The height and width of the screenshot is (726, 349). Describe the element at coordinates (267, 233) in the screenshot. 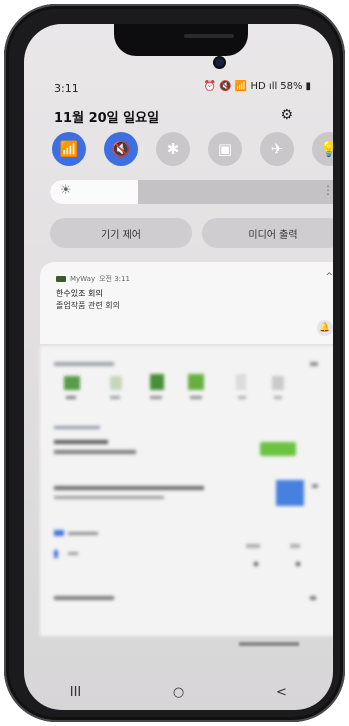

I see `media-output-button: 미디어 출력` at that location.